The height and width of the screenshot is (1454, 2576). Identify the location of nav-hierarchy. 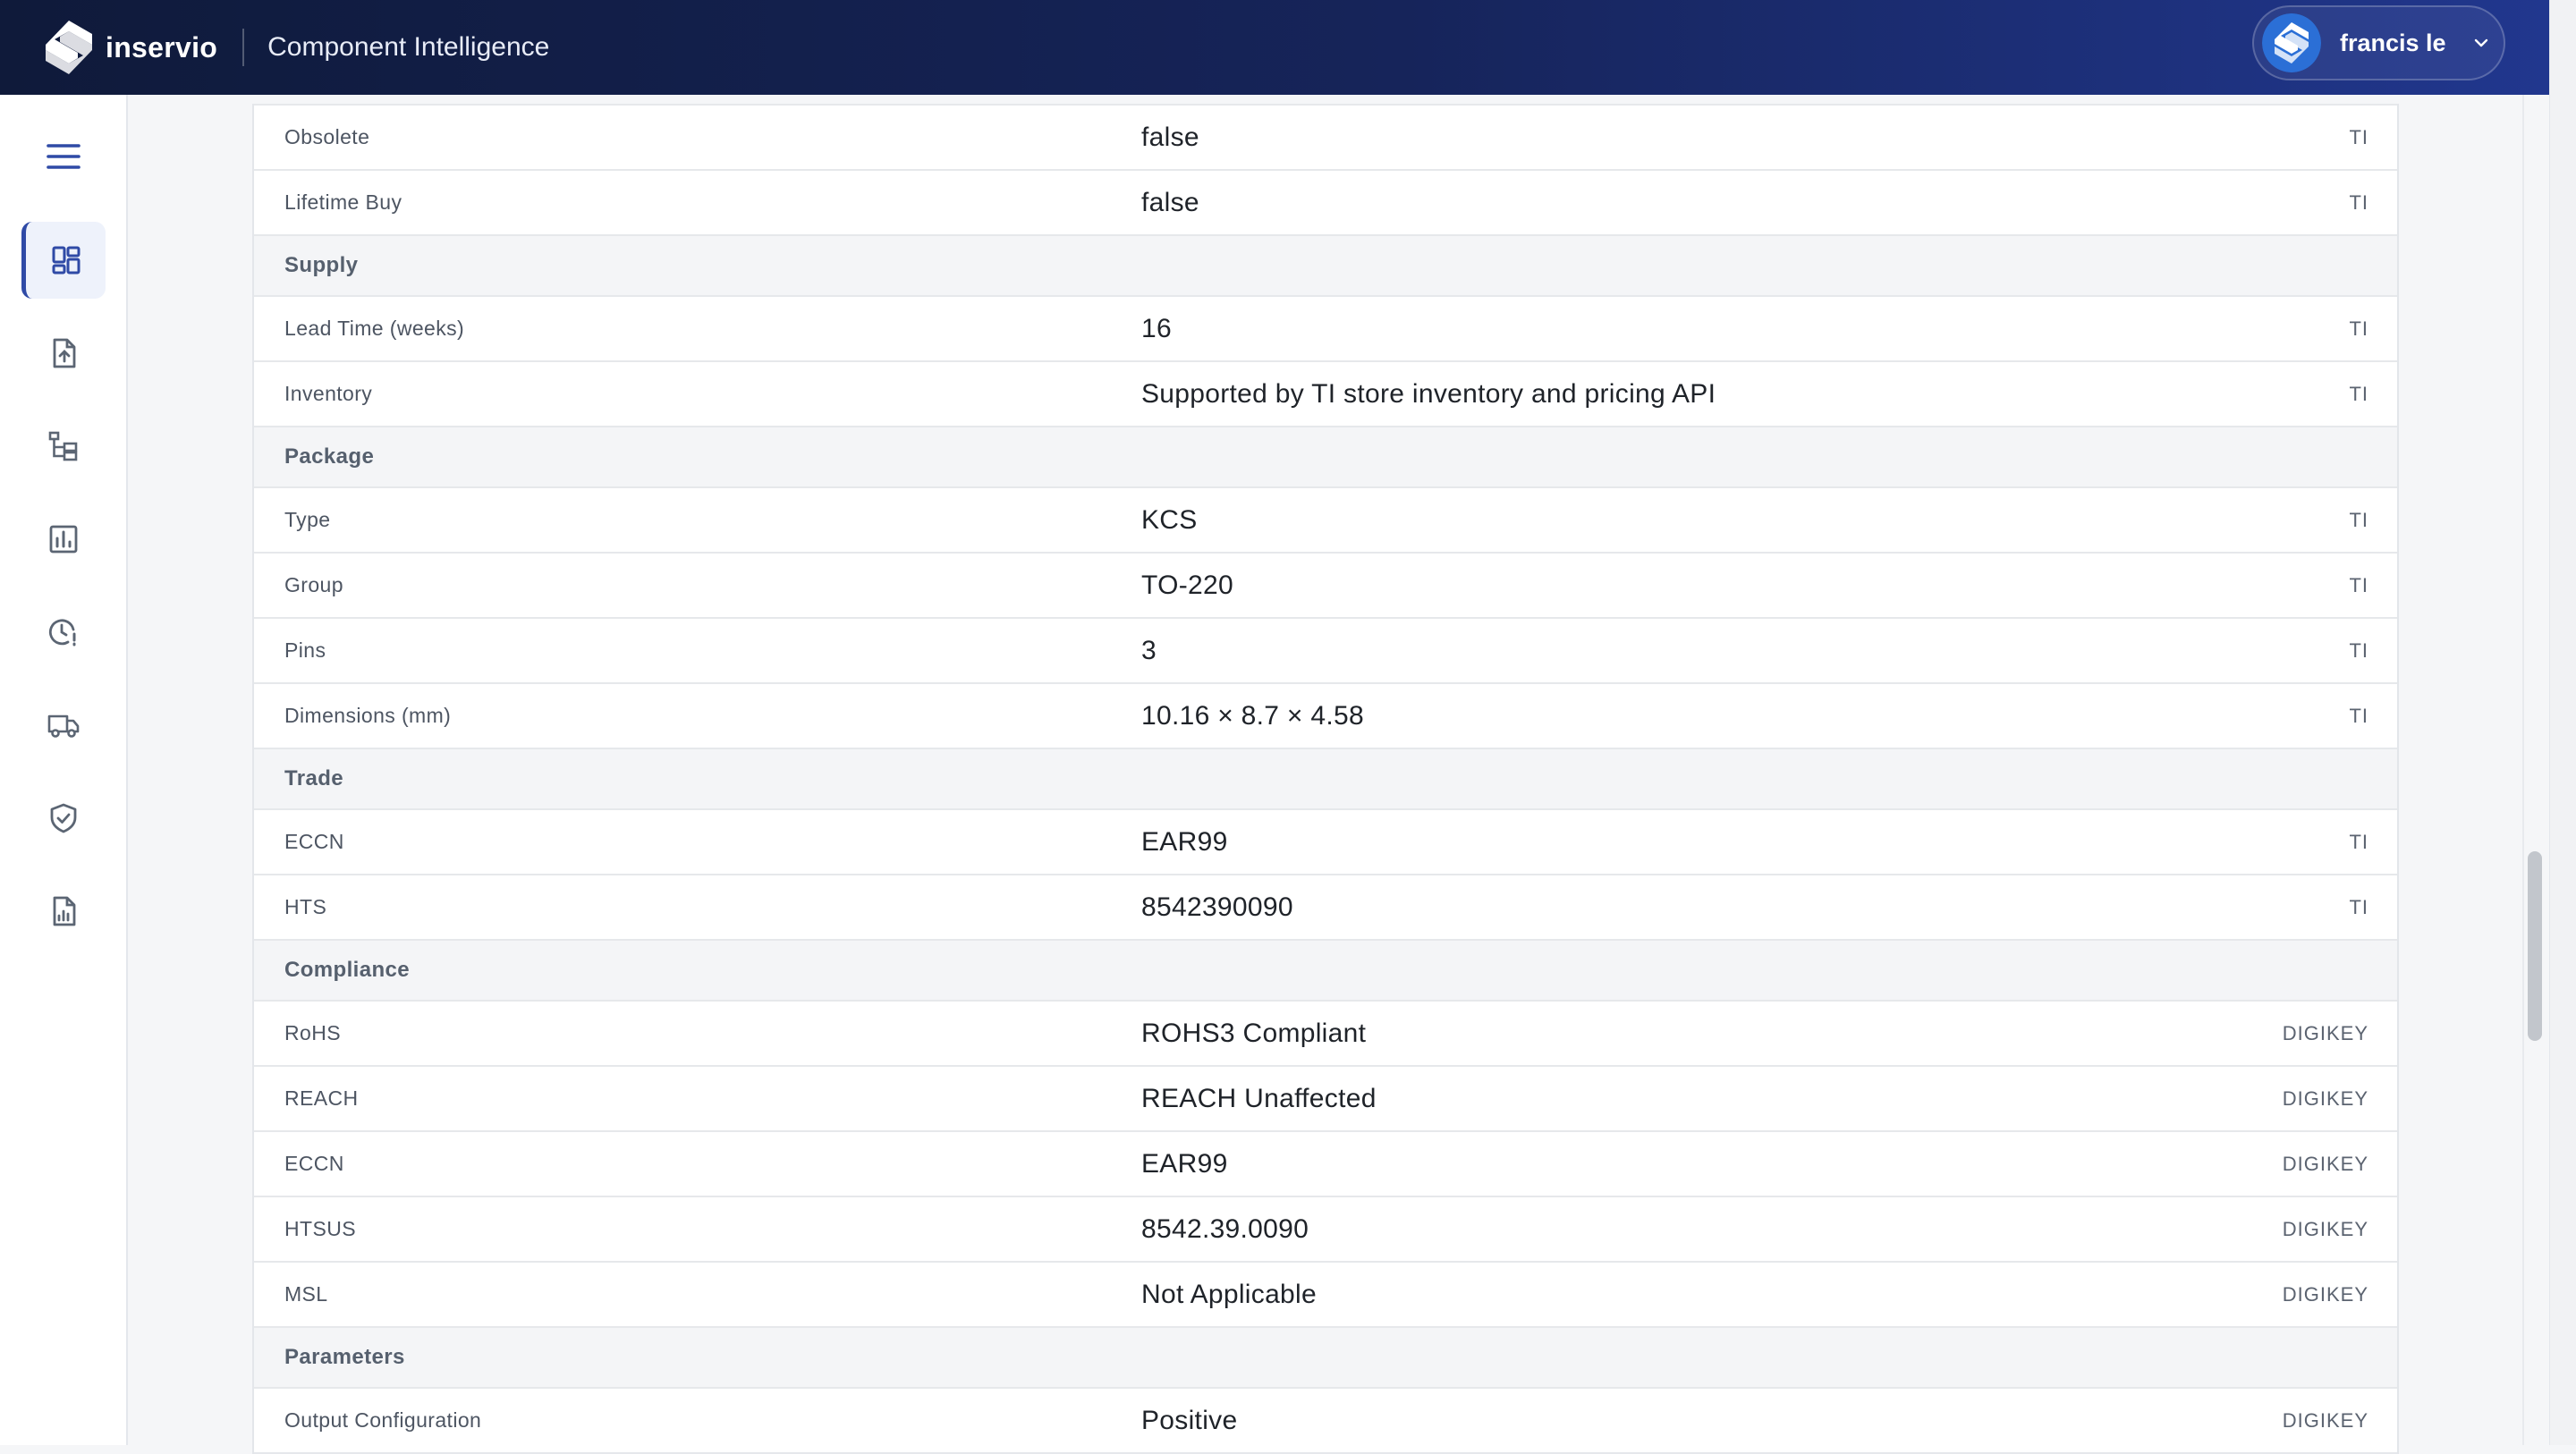
(63, 446).